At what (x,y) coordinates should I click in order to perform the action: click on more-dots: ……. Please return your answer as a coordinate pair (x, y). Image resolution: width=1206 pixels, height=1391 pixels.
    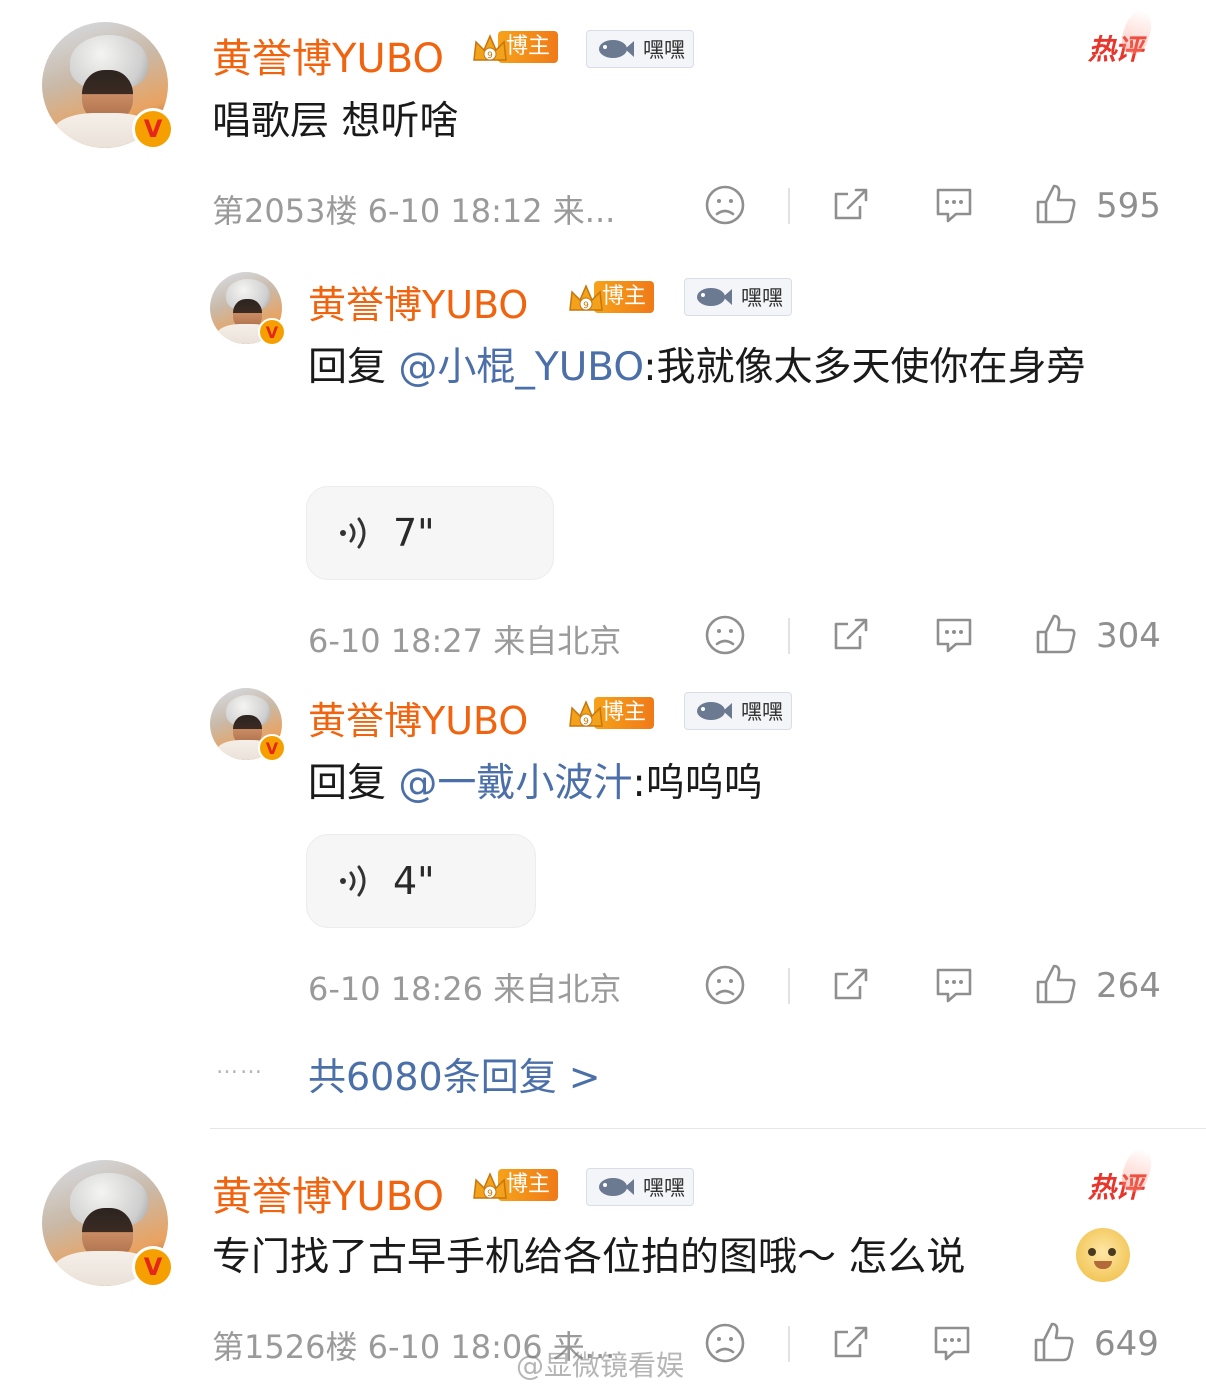
    Looking at the image, I should click on (240, 1066).